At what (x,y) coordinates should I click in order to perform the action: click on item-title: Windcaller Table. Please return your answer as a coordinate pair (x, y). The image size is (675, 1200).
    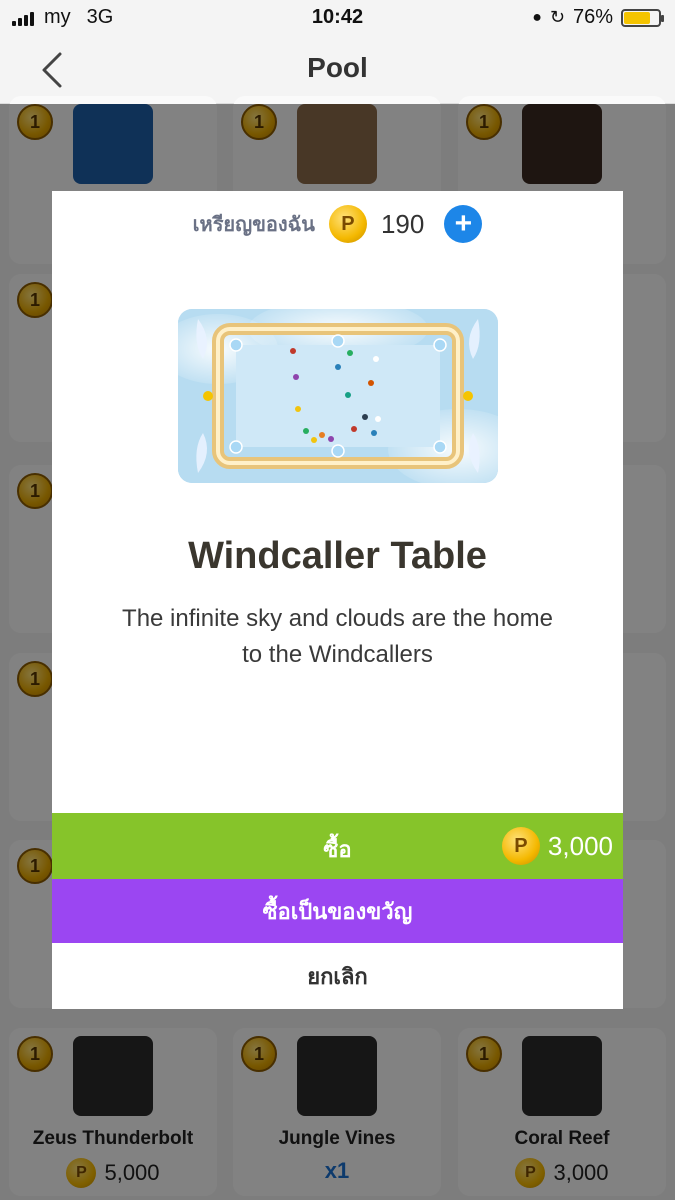
    Looking at the image, I should click on (337, 556).